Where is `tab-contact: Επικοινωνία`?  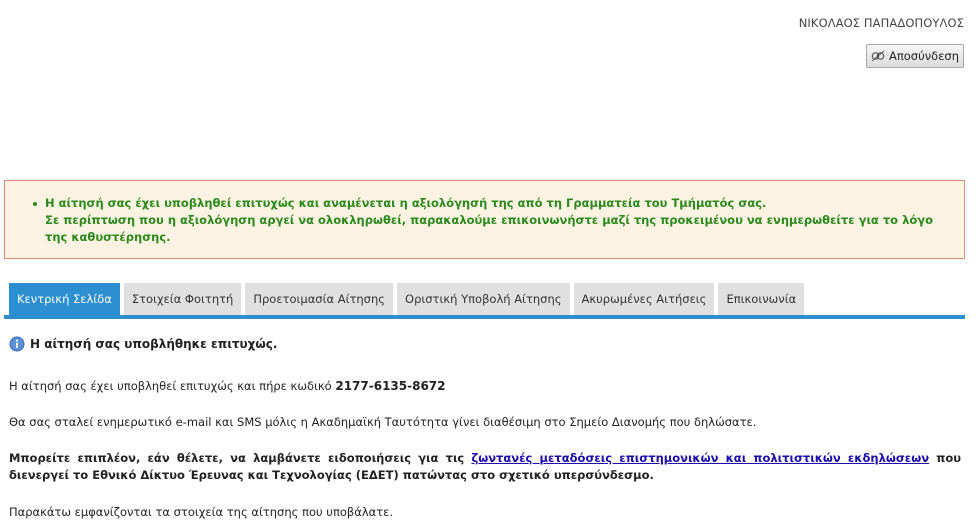
tab-contact: Επικοινωνία is located at coordinates (761, 299).